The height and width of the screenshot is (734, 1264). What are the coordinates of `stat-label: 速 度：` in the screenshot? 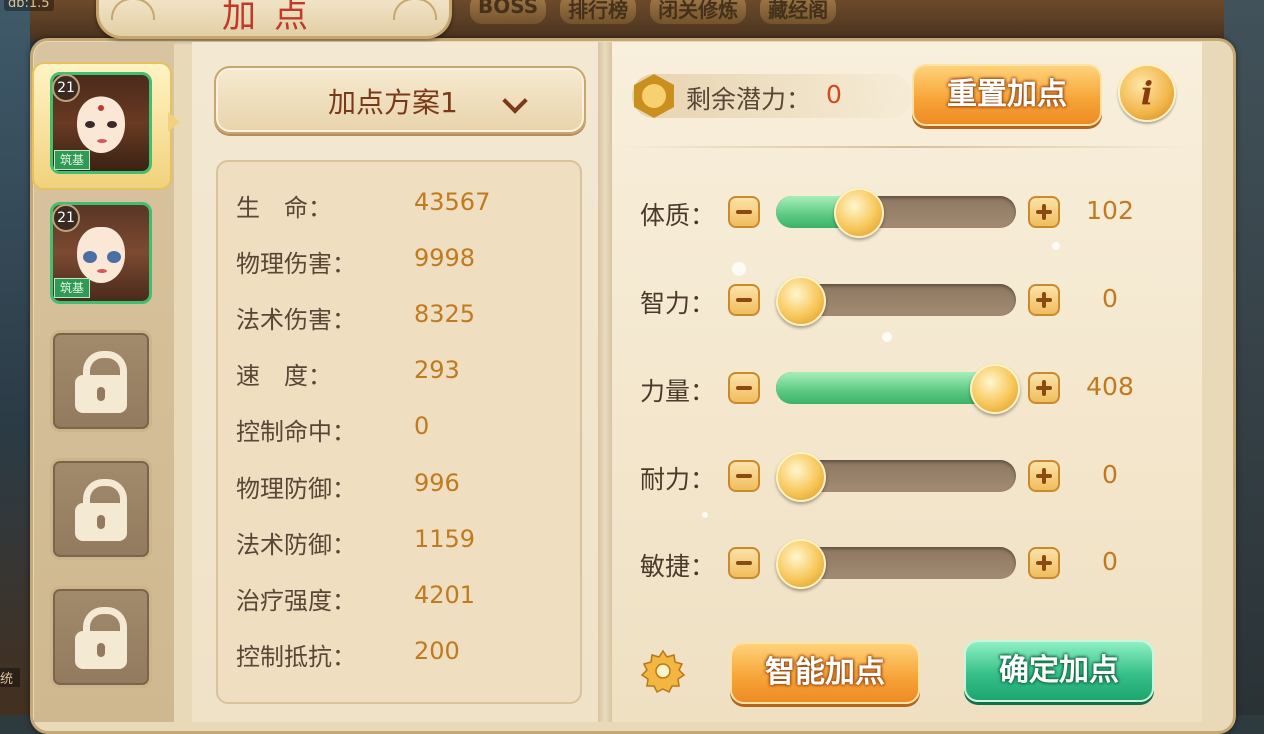 It's located at (284, 376).